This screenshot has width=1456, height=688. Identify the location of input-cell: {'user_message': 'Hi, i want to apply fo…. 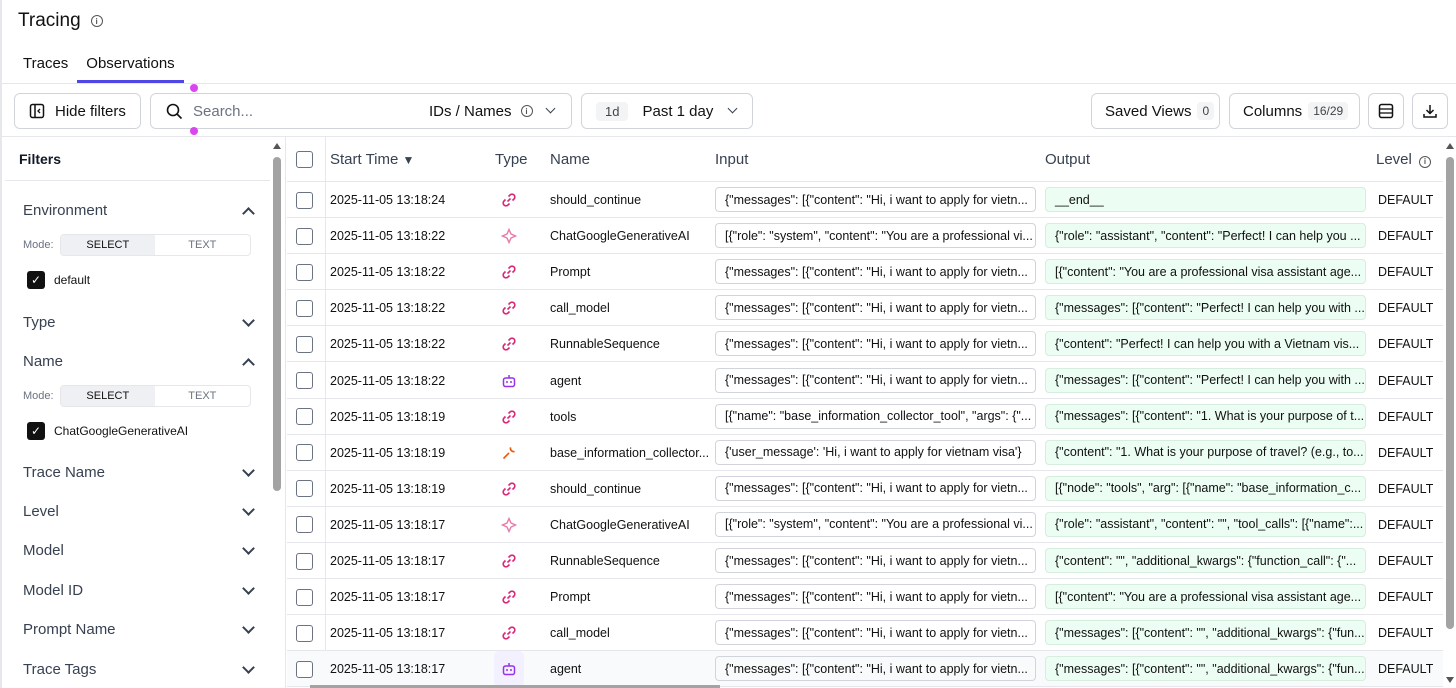
(875, 452).